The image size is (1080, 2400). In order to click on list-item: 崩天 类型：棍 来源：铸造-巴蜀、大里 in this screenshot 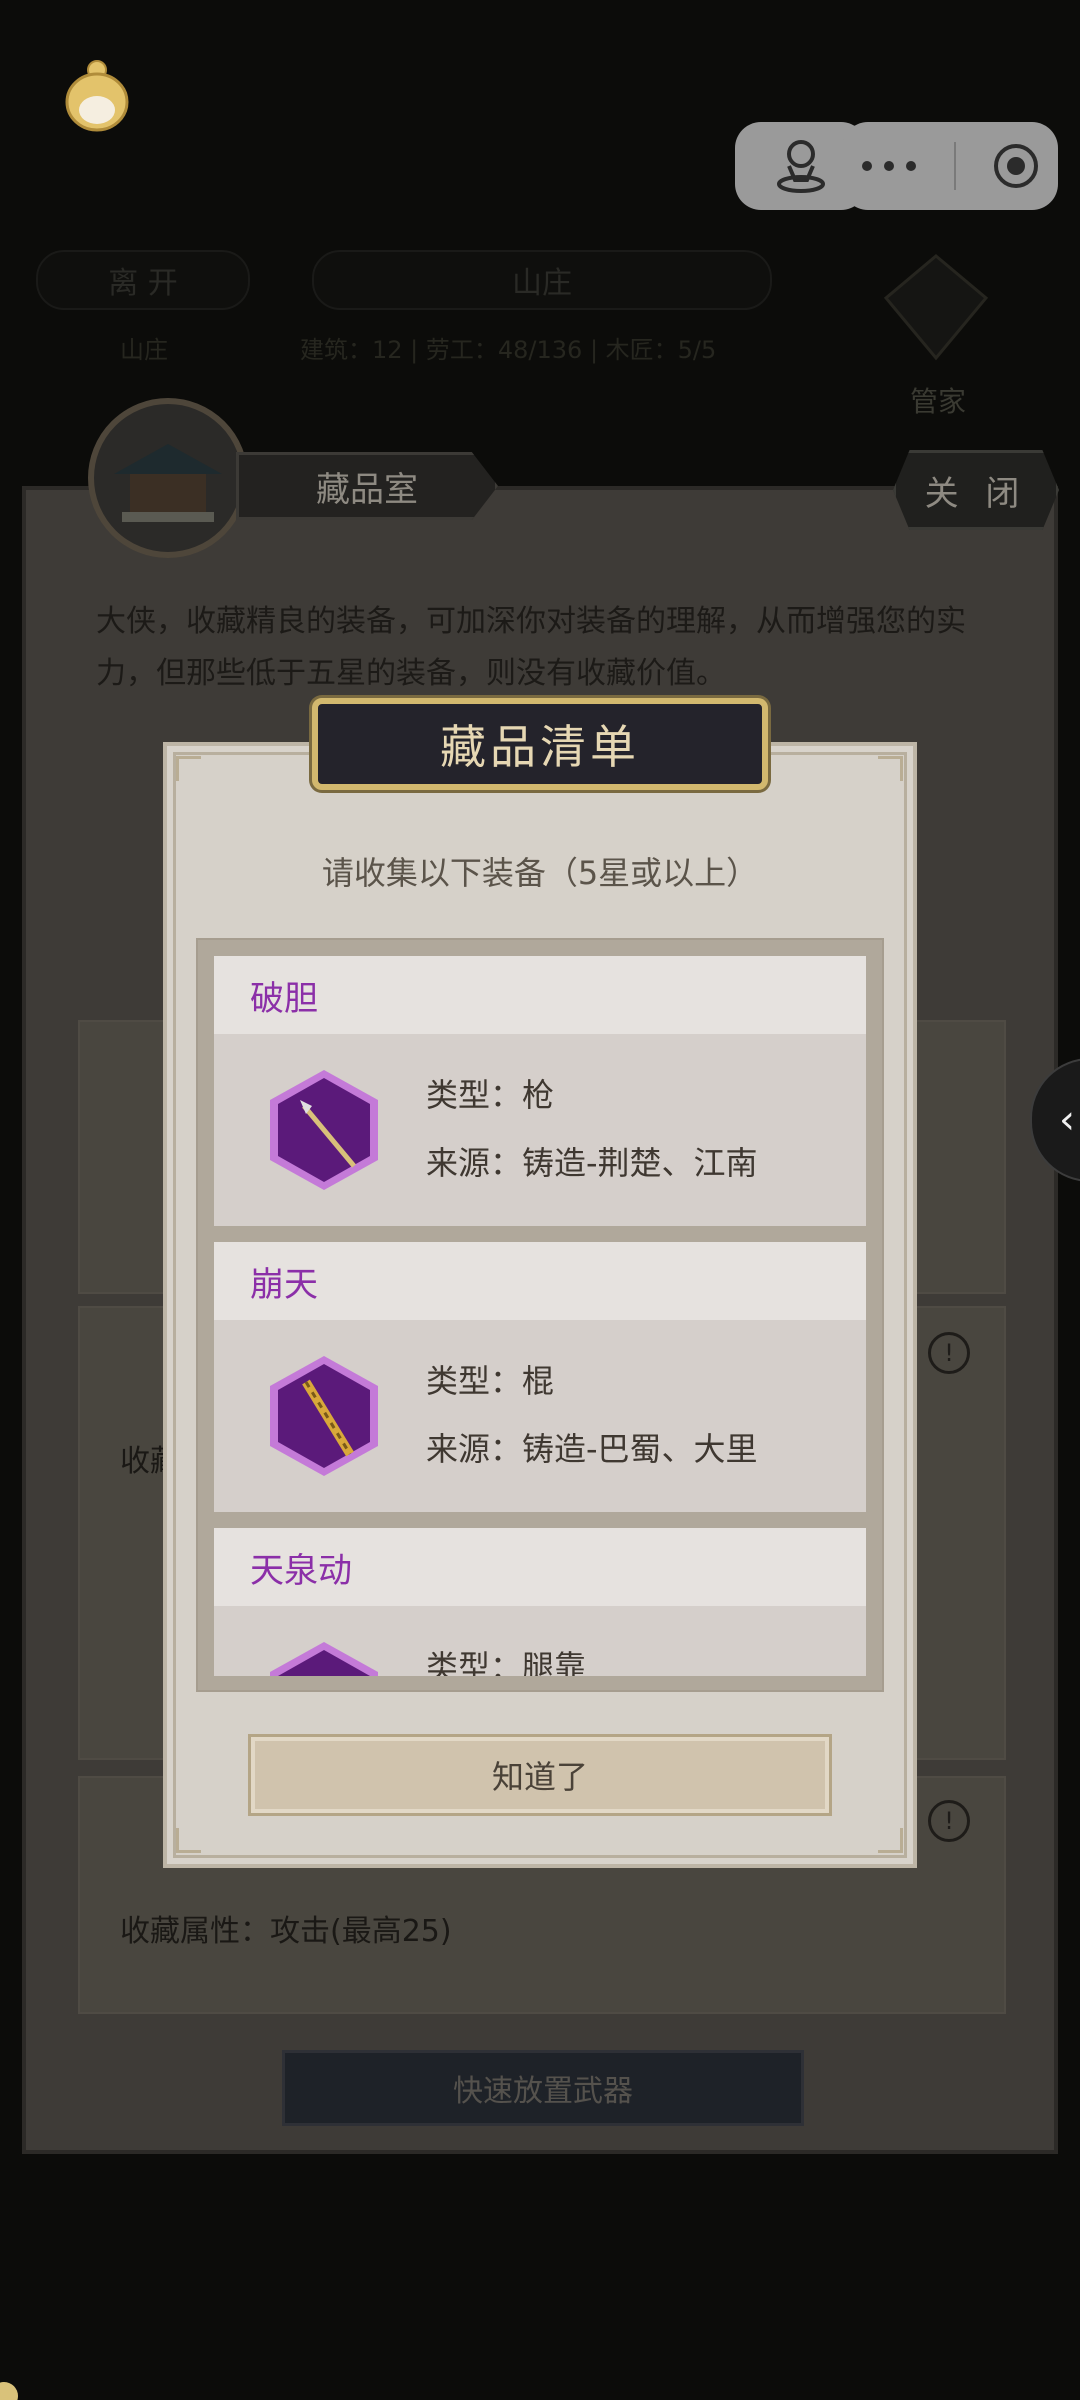, I will do `click(540, 1377)`.